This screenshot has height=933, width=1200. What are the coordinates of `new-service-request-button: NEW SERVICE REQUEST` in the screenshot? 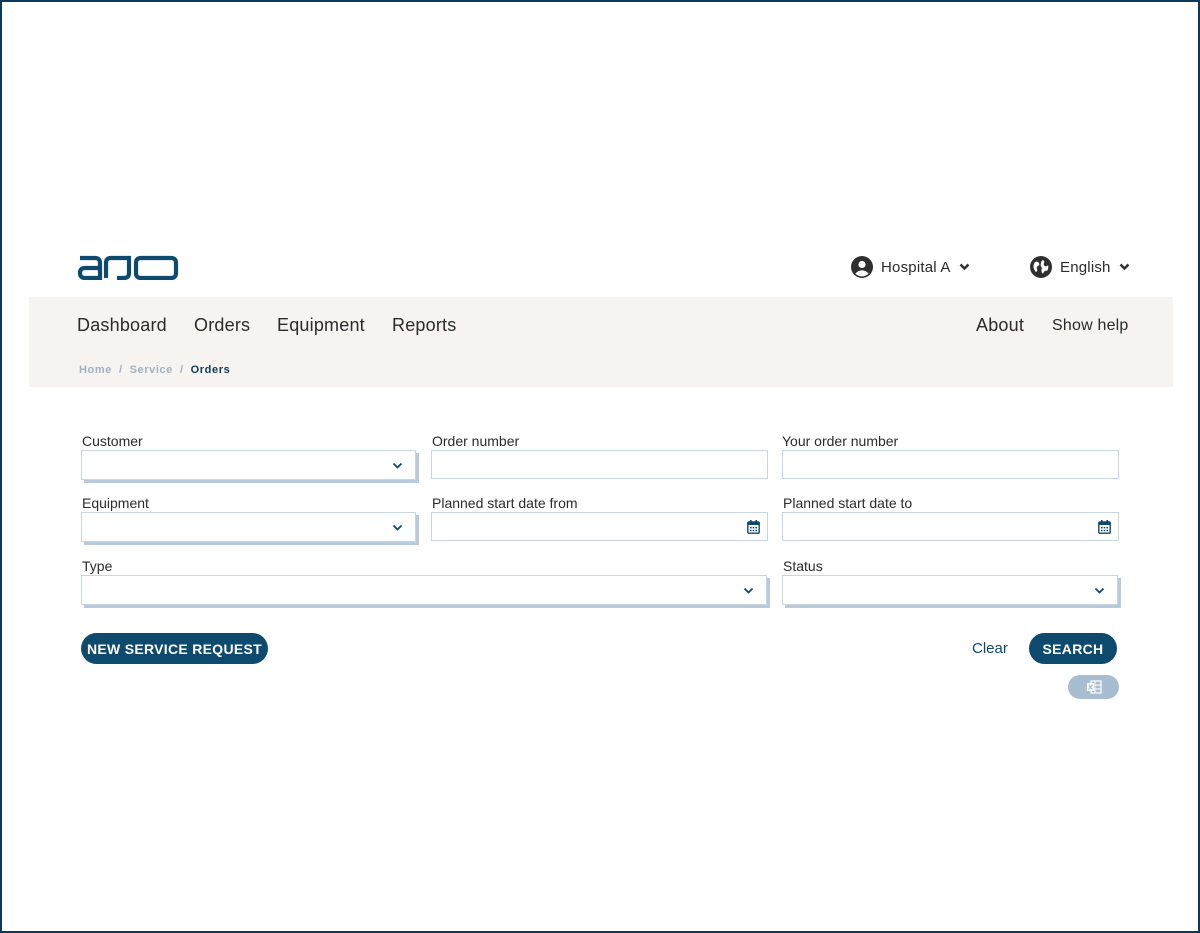 It's located at (174, 648).